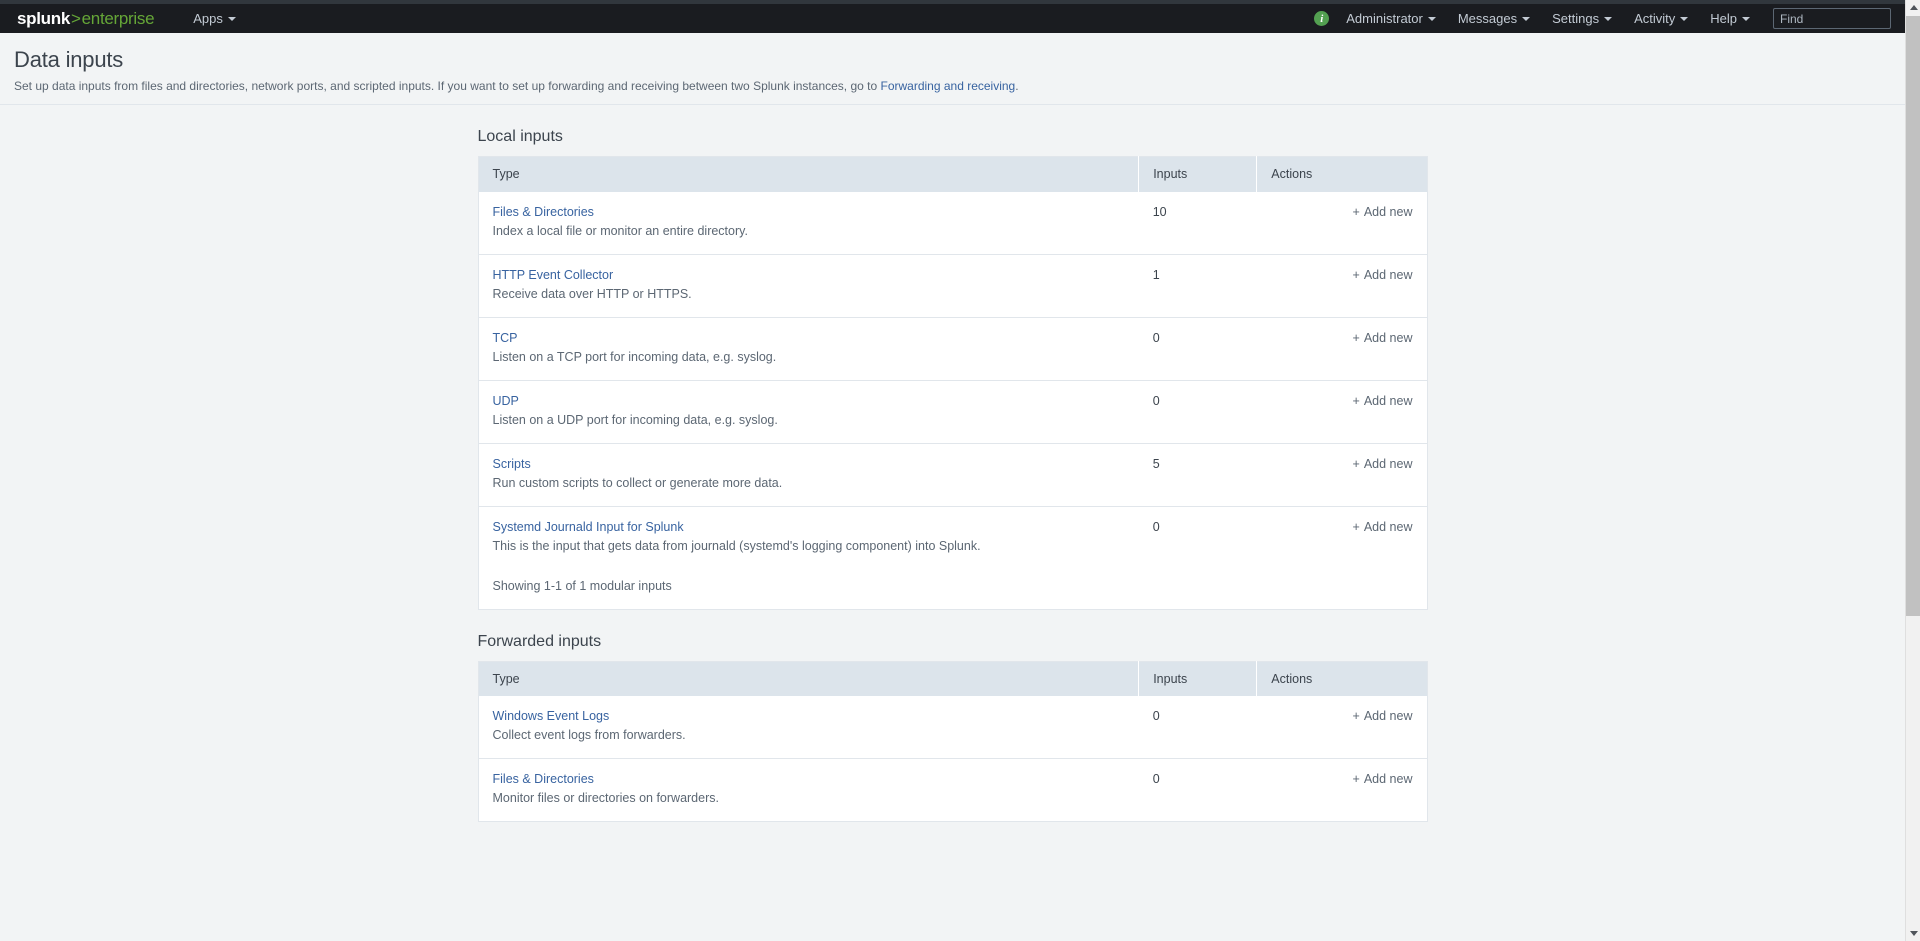  I want to click on nav-administrator-label: Administrator, so click(1384, 18).